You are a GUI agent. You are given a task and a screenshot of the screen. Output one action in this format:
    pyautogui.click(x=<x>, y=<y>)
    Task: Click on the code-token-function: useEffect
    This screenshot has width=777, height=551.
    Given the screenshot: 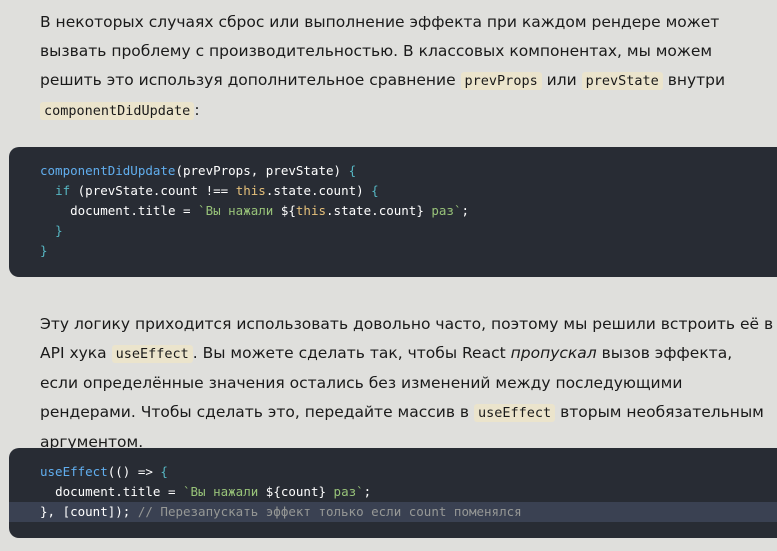 What is the action you would take?
    pyautogui.click(x=74, y=471)
    